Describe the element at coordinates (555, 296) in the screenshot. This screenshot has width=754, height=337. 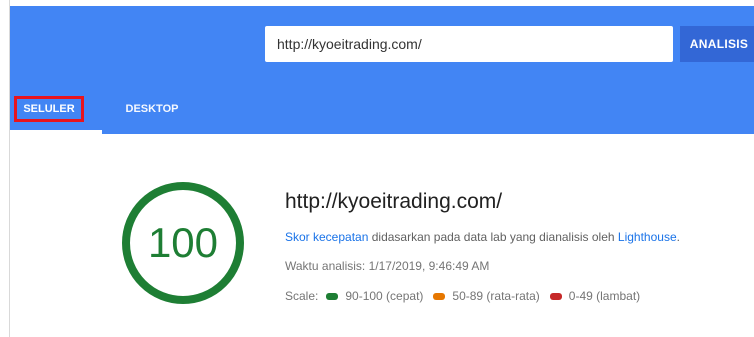
I see `red-pill-icon` at that location.